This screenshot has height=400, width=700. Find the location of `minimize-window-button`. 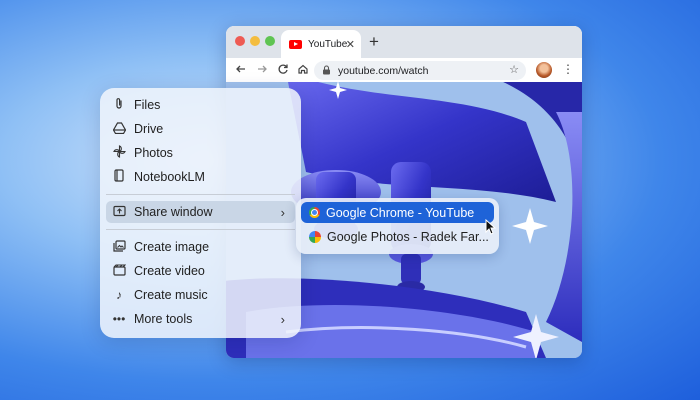

minimize-window-button is located at coordinates (255, 41).